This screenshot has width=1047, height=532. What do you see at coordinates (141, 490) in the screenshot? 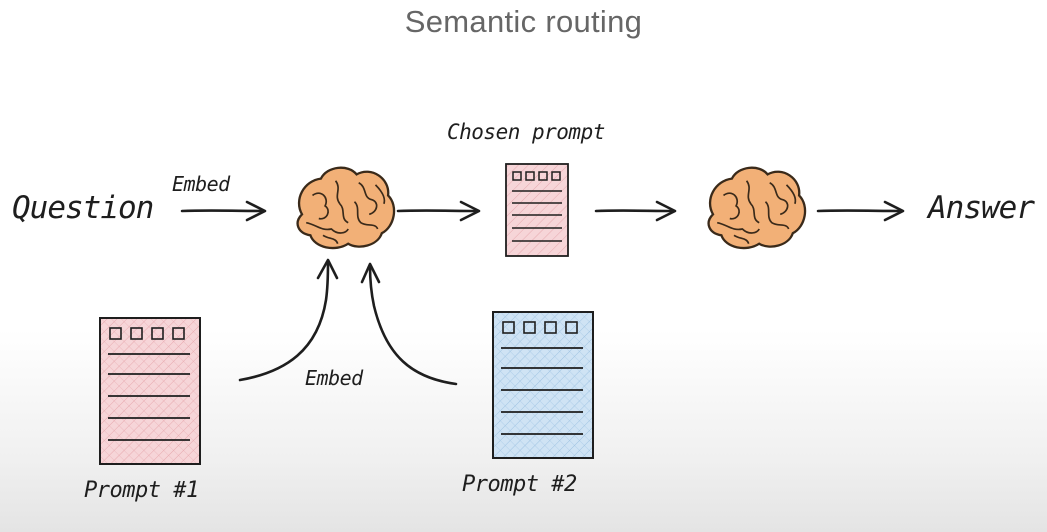
I see `prompt1-label: Prompt #1` at bounding box center [141, 490].